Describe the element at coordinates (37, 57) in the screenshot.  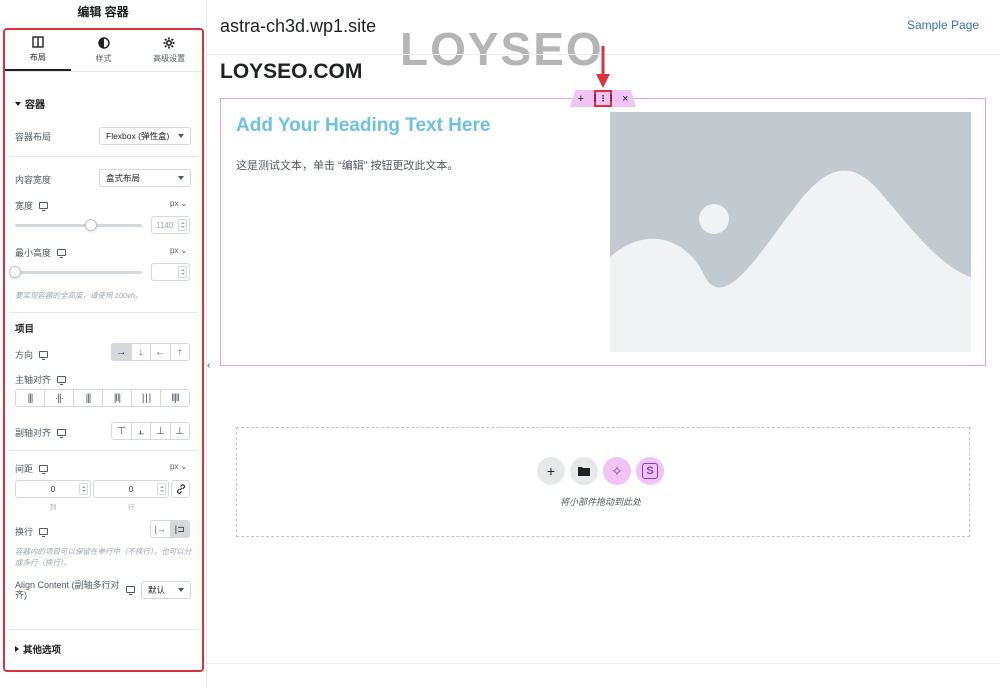
I see `tab-layout-label: 布局` at that location.